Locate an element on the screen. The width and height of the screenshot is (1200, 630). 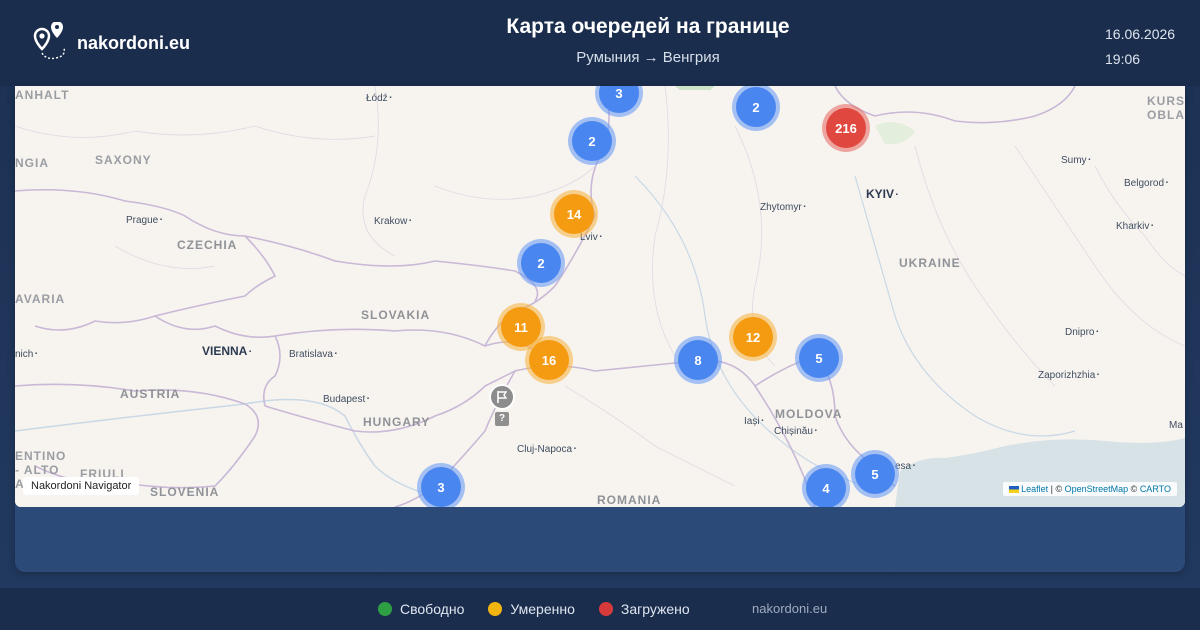
timestamp: 16.06.2026 19:06 is located at coordinates (1140, 47).